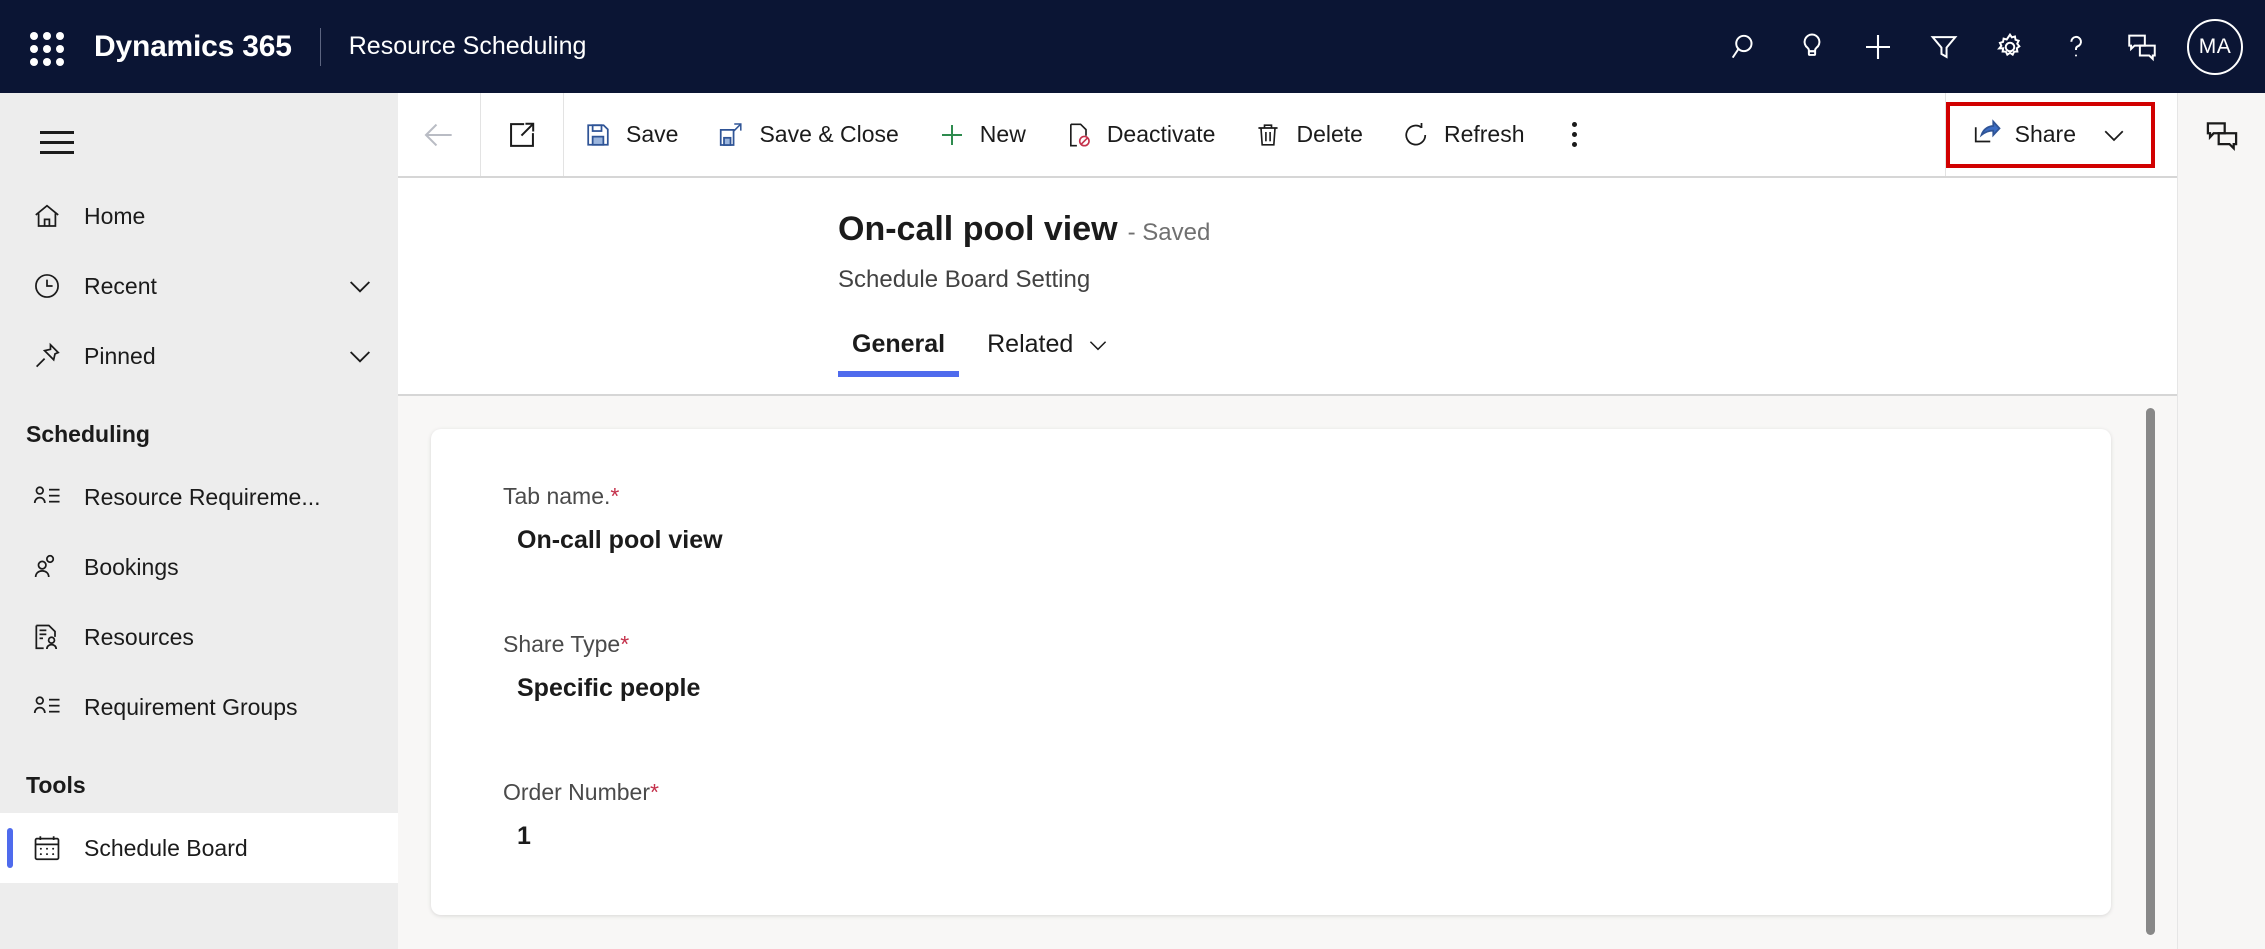 The width and height of the screenshot is (2265, 949). What do you see at coordinates (199, 216) in the screenshot?
I see `sidebar-item-home: Home` at bounding box center [199, 216].